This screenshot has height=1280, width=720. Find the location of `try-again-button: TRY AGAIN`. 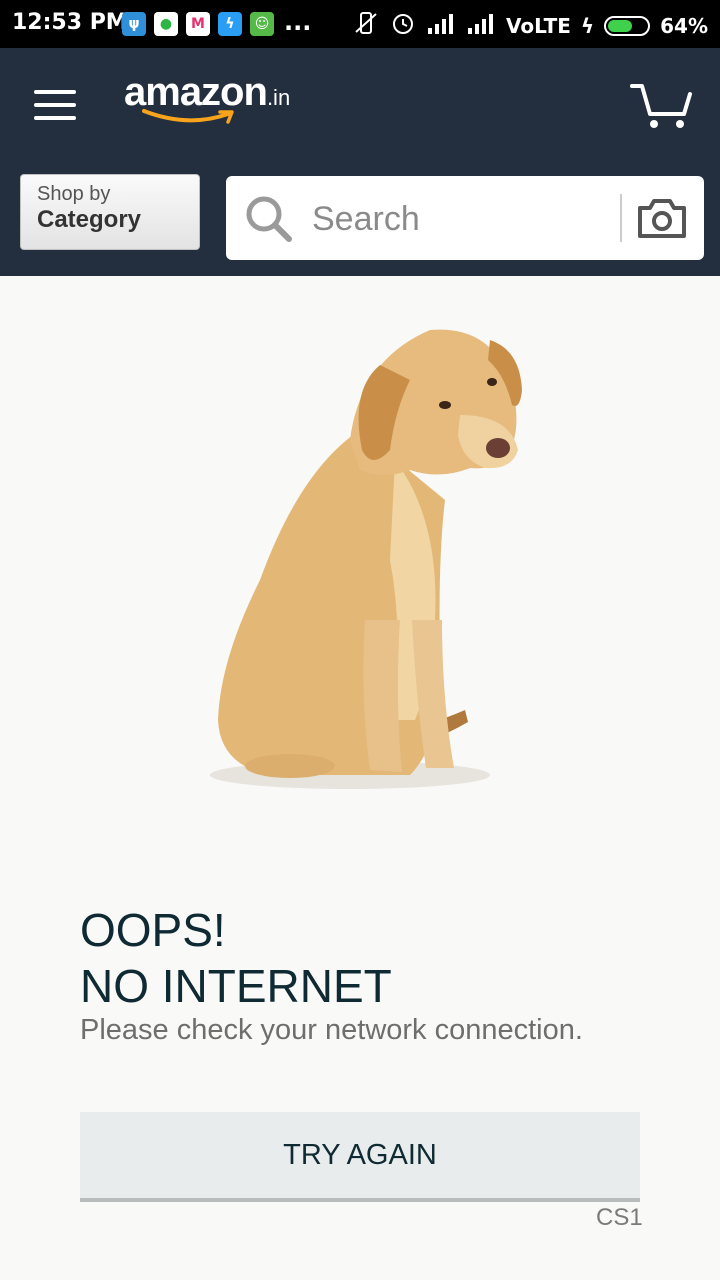

try-again-button: TRY AGAIN is located at coordinates (360, 1157).